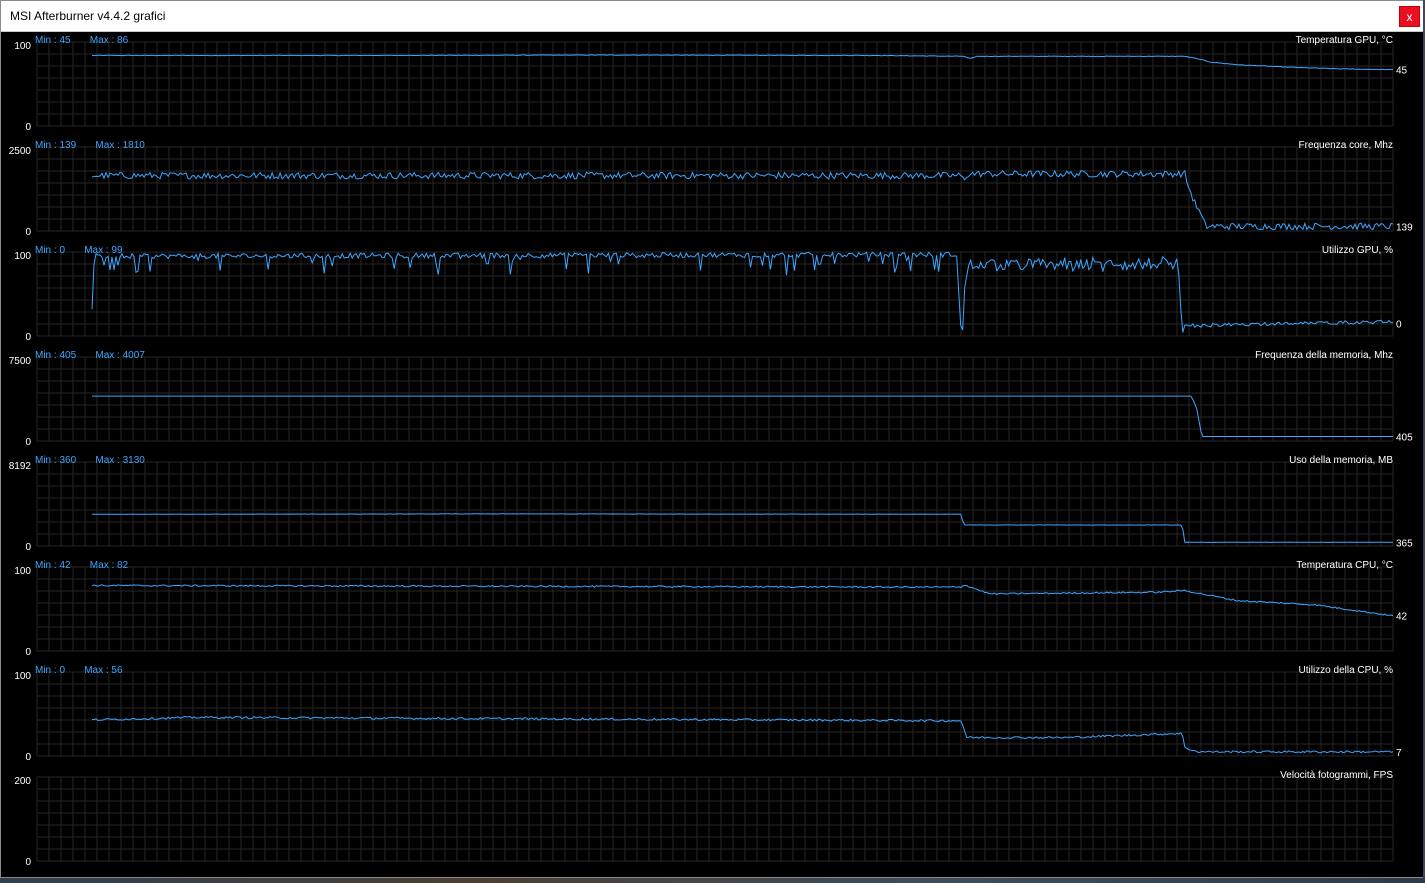 The image size is (1425, 883). I want to click on current-value-label: 45, so click(1402, 71).